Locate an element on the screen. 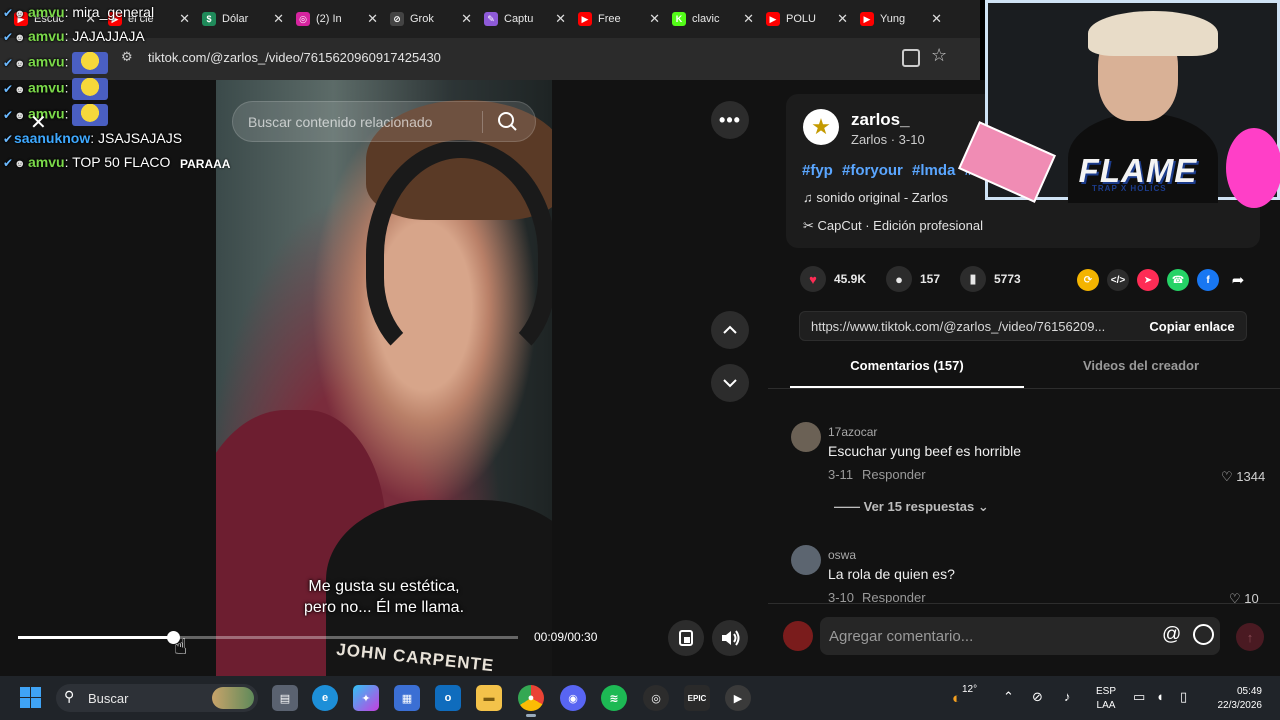  browser-tab: $ Dólar ✕ is located at coordinates (243, 19).